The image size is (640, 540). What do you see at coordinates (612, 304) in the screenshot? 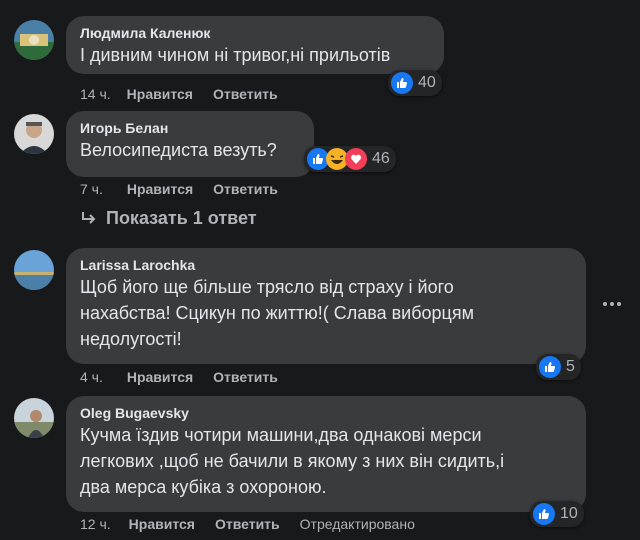
I see `more-options-icon` at bounding box center [612, 304].